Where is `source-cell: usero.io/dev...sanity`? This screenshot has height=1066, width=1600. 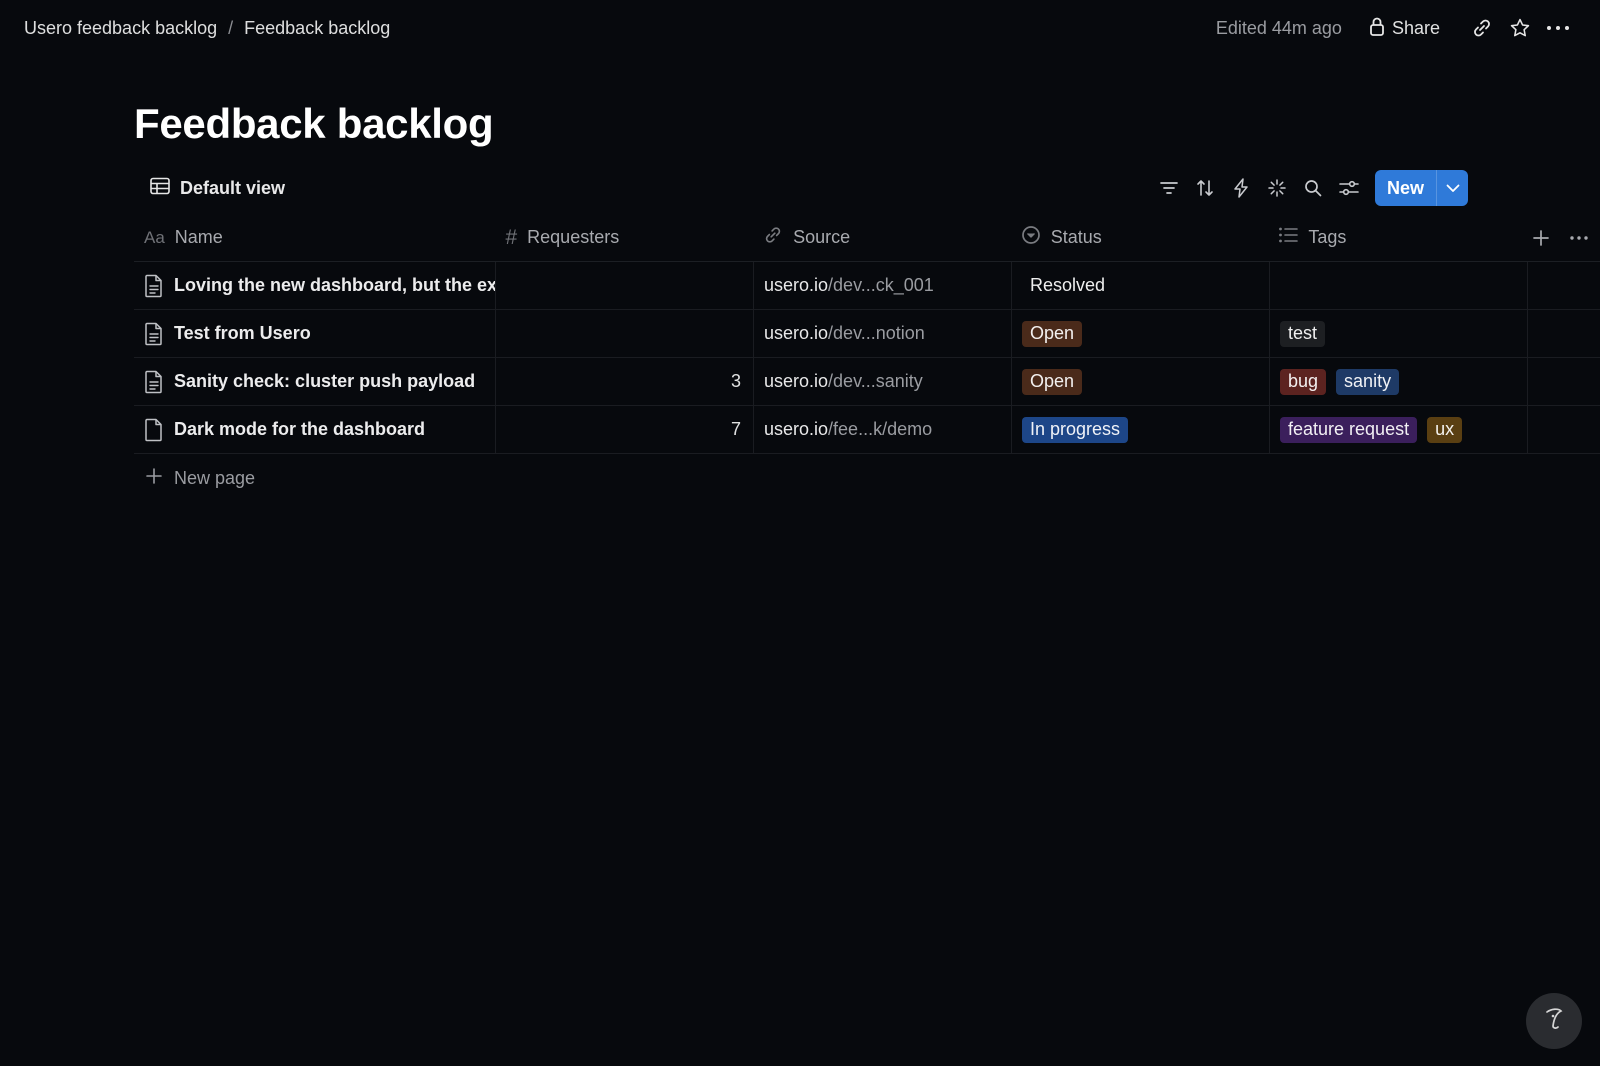
source-cell: usero.io/dev...sanity is located at coordinates (883, 381).